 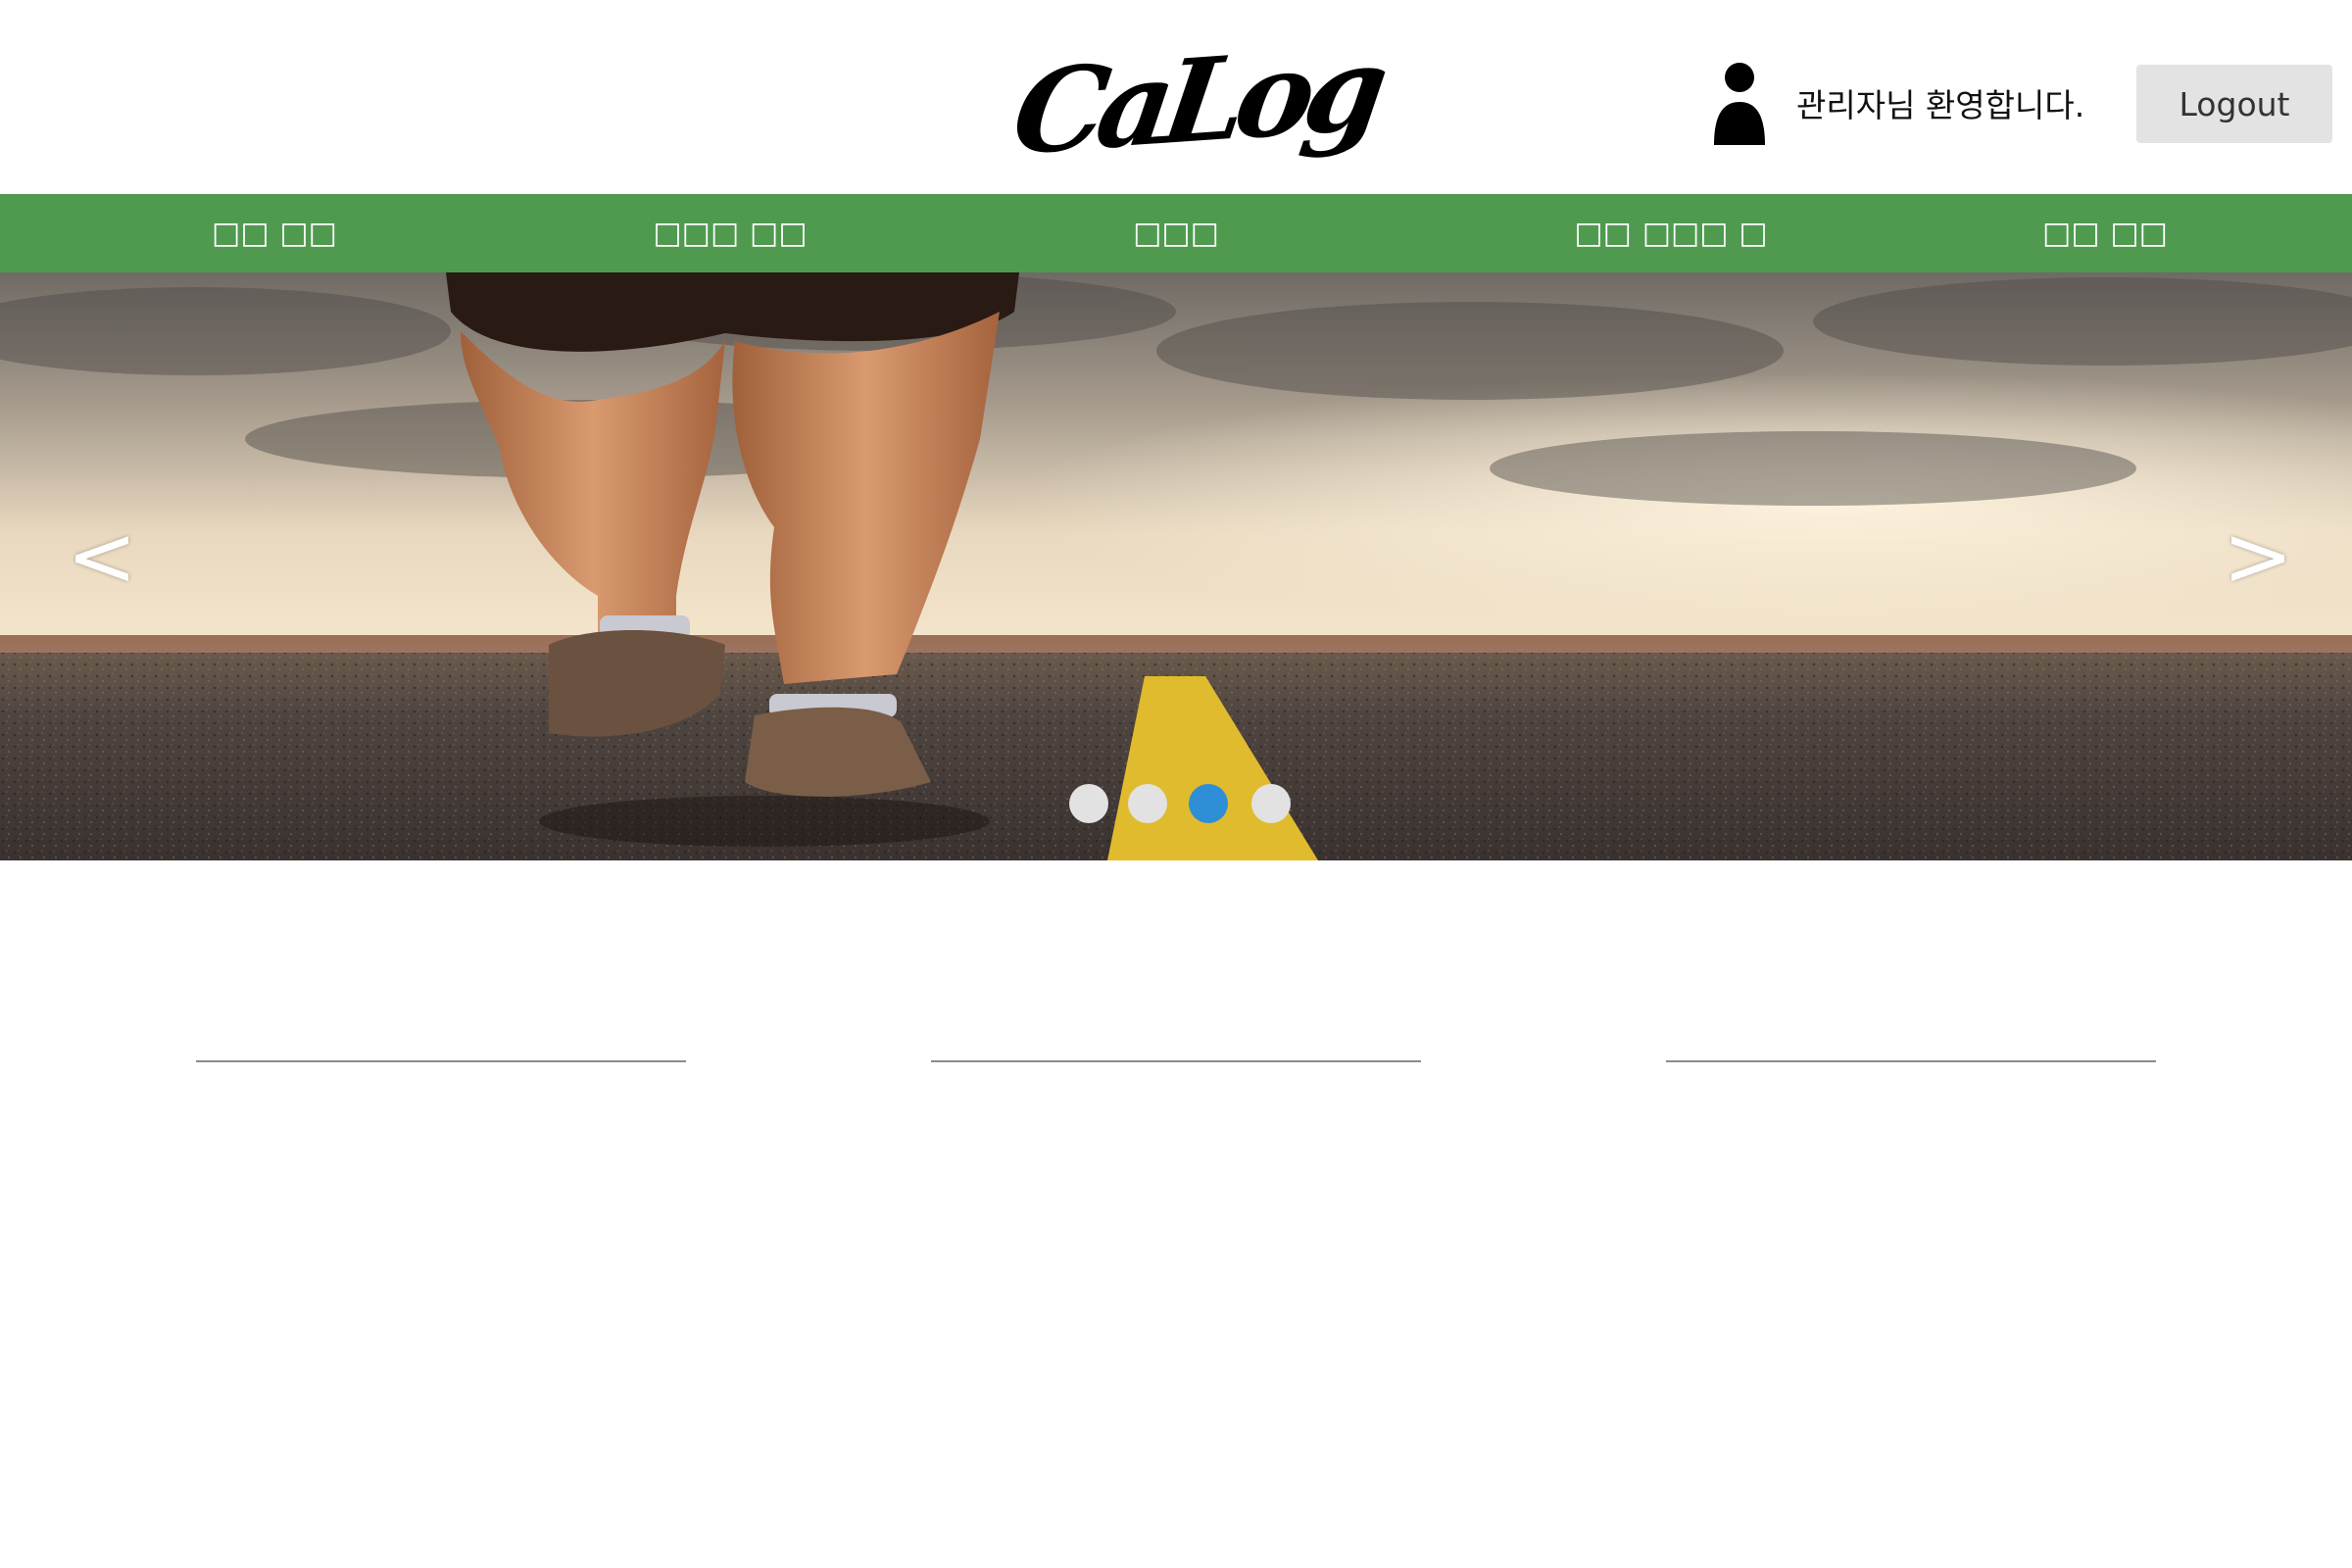 I want to click on main-nav: □□ □□ □□□ □□ □□□ □□ □□□ □ □□ □□, so click(x=1176, y=233).